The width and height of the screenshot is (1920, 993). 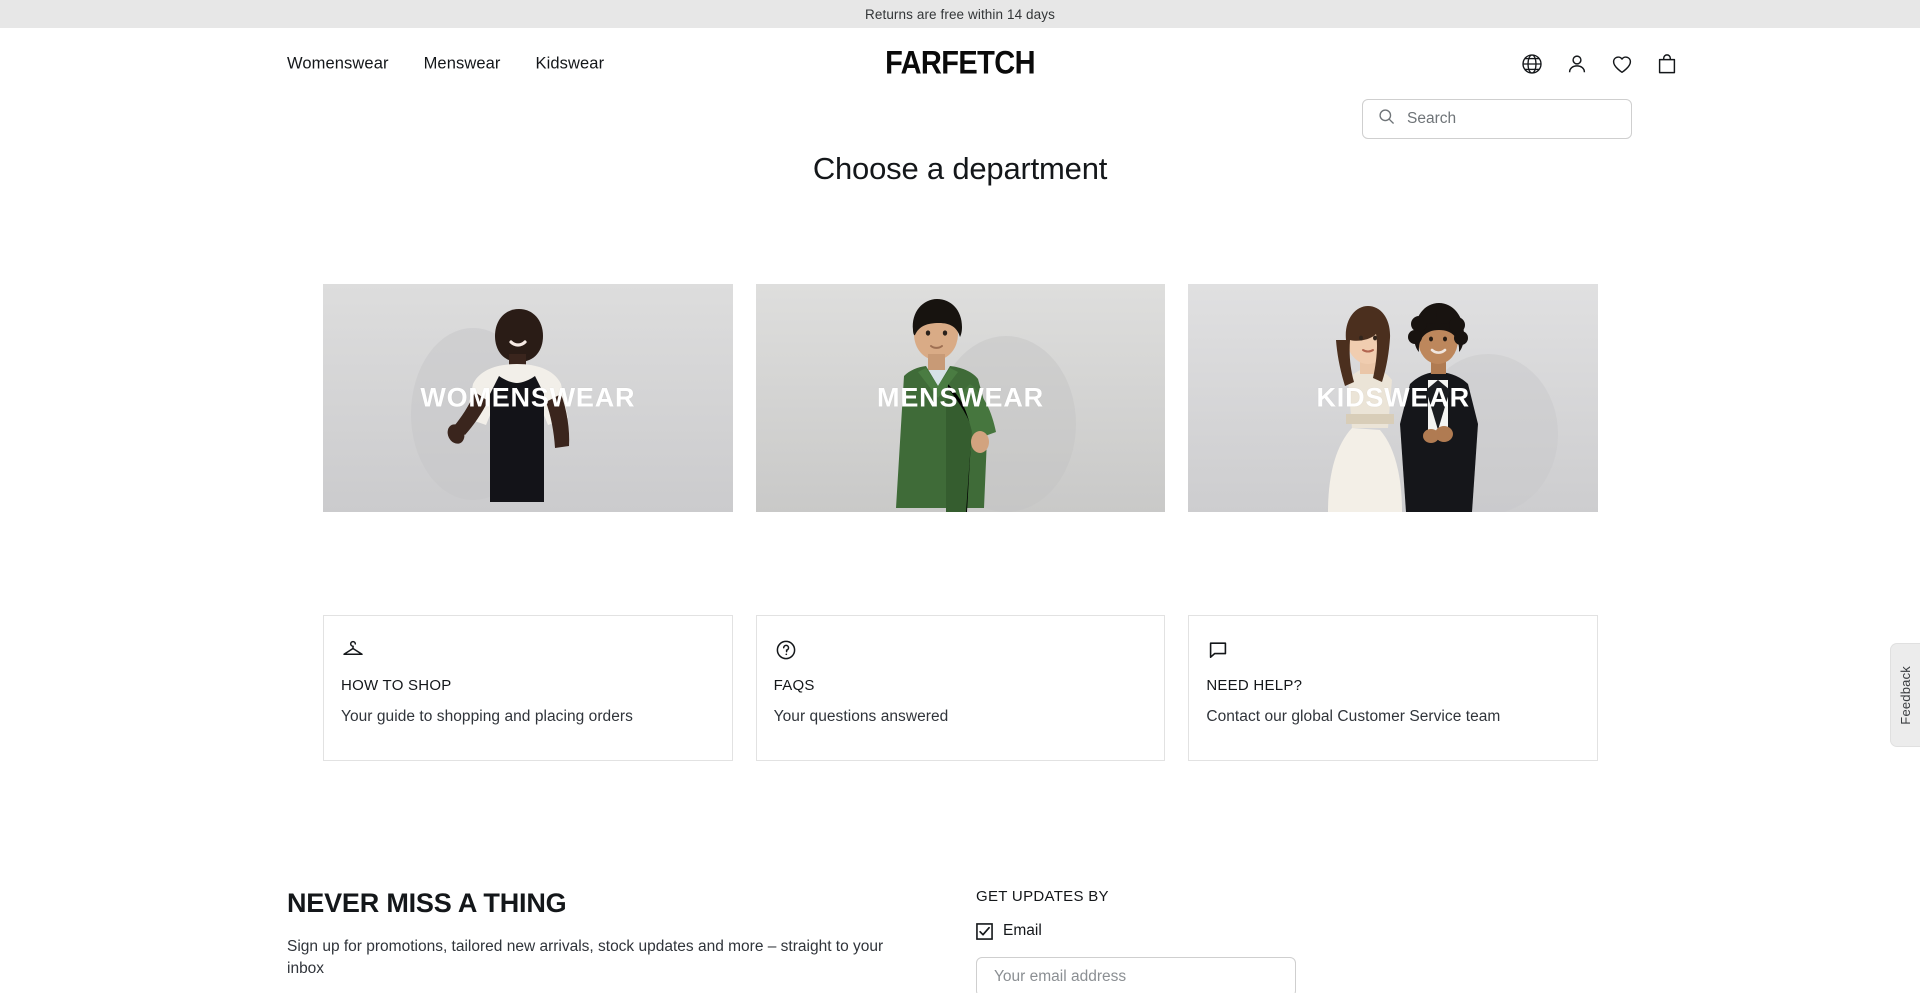 I want to click on department-label-kidswear: KIDSWEAR, so click(x=1393, y=397).